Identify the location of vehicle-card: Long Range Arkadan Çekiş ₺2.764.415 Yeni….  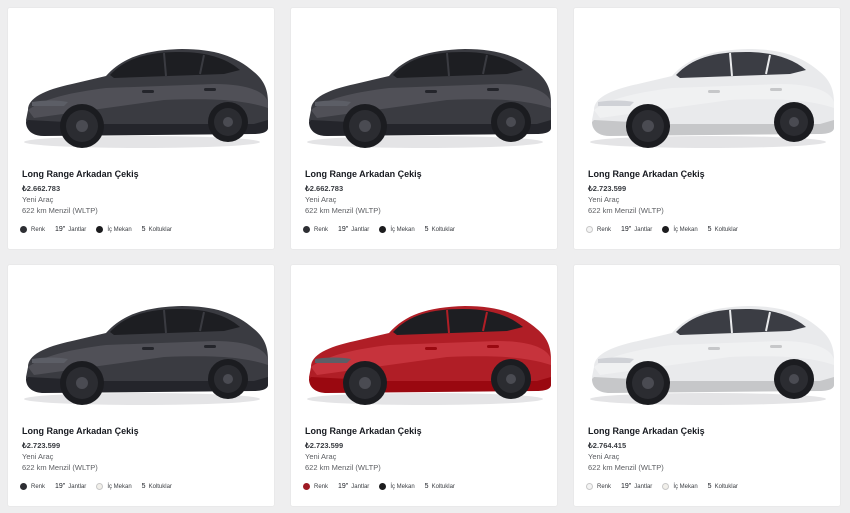
(707, 385).